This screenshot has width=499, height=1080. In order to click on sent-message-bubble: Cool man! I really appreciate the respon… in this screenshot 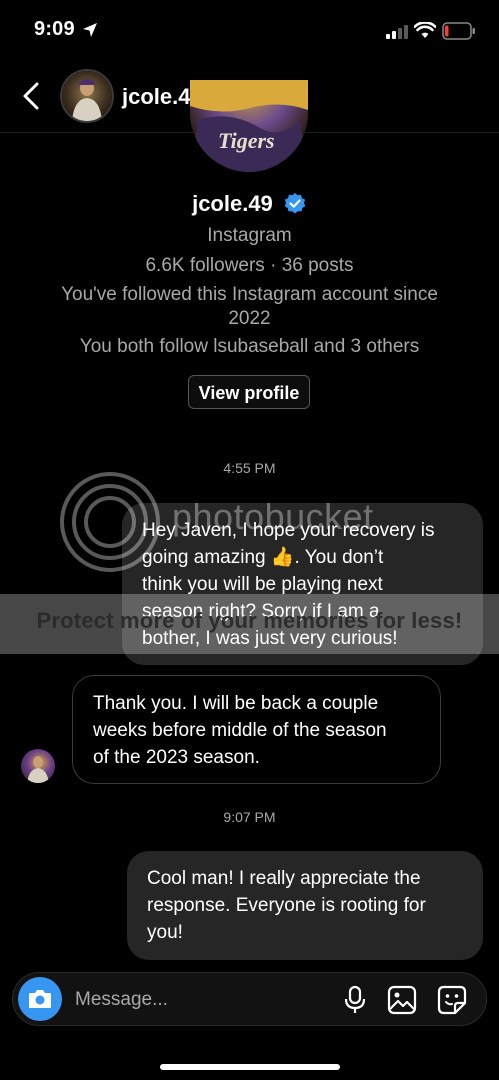, I will do `click(305, 905)`.